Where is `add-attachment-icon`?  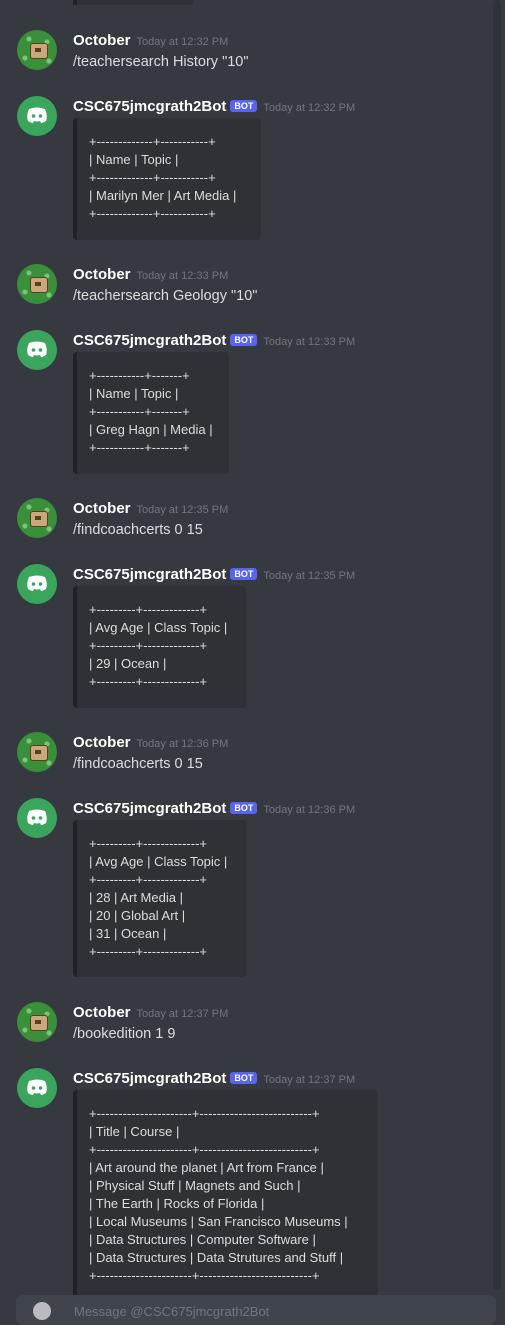
add-attachment-icon is located at coordinates (42, 1311).